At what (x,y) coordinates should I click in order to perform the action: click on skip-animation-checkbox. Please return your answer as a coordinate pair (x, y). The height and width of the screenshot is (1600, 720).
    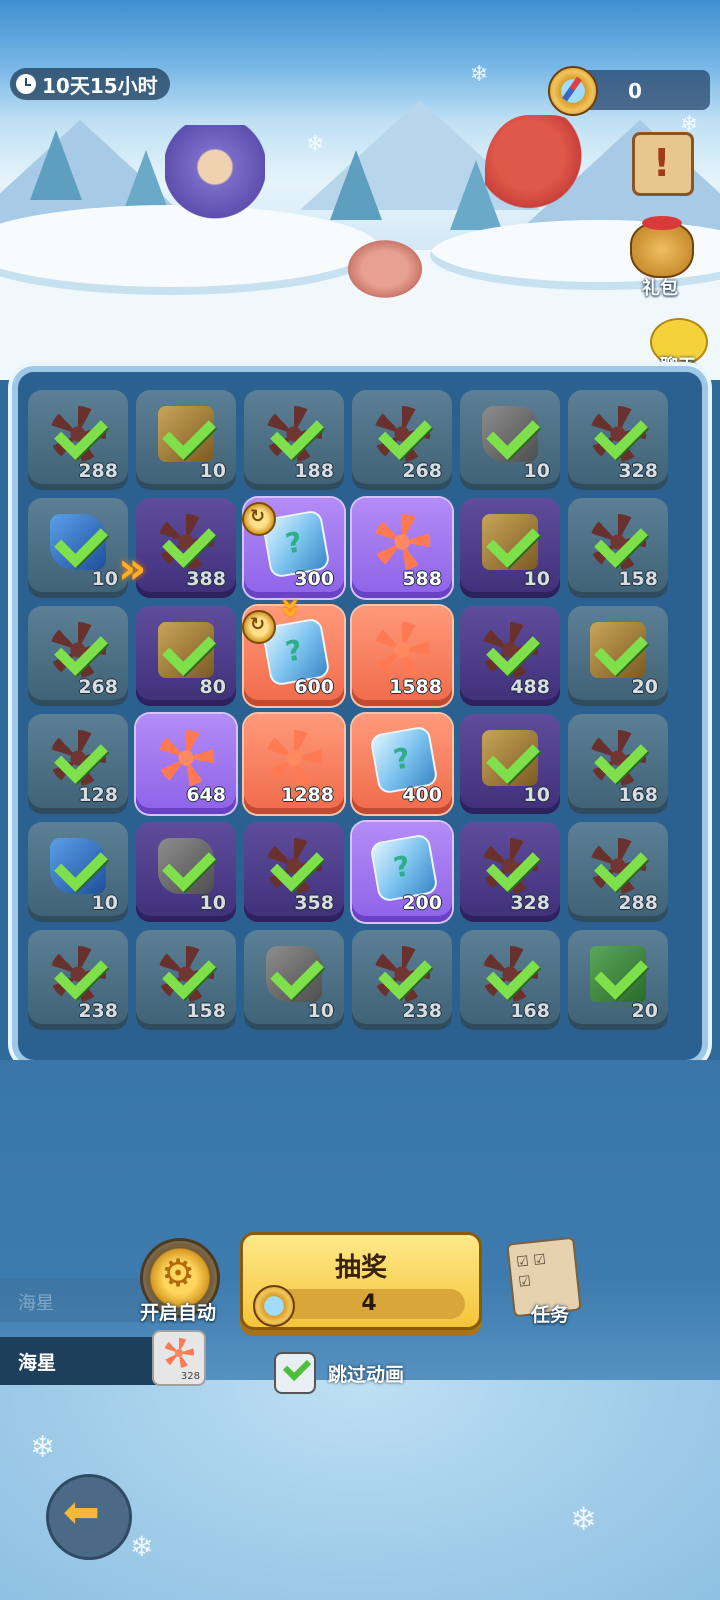
    Looking at the image, I should click on (295, 1373).